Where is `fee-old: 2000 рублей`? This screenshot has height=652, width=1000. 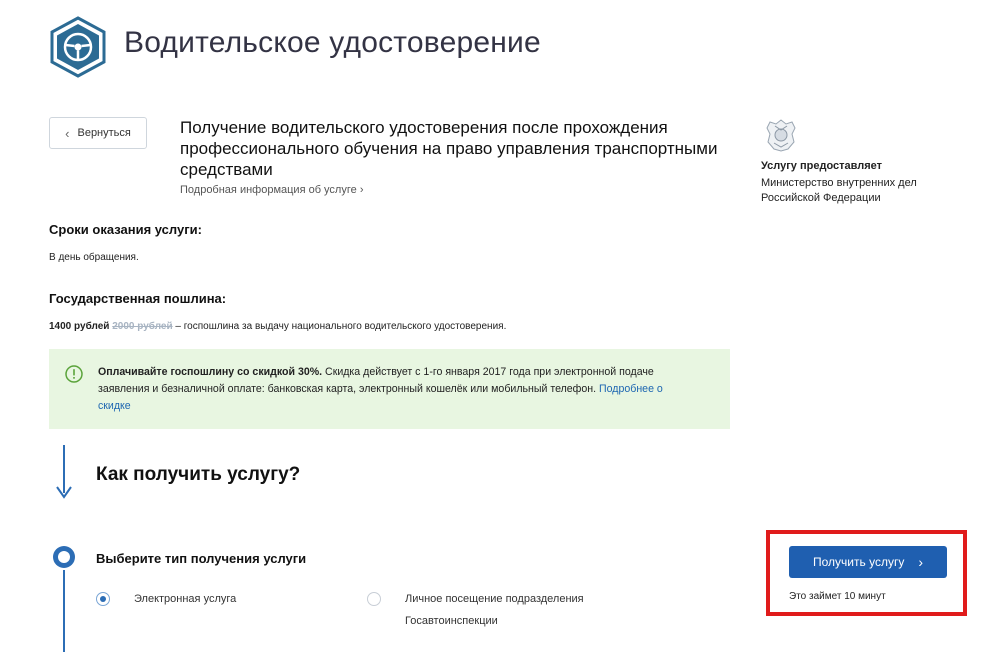
fee-old: 2000 рублей is located at coordinates (142, 326).